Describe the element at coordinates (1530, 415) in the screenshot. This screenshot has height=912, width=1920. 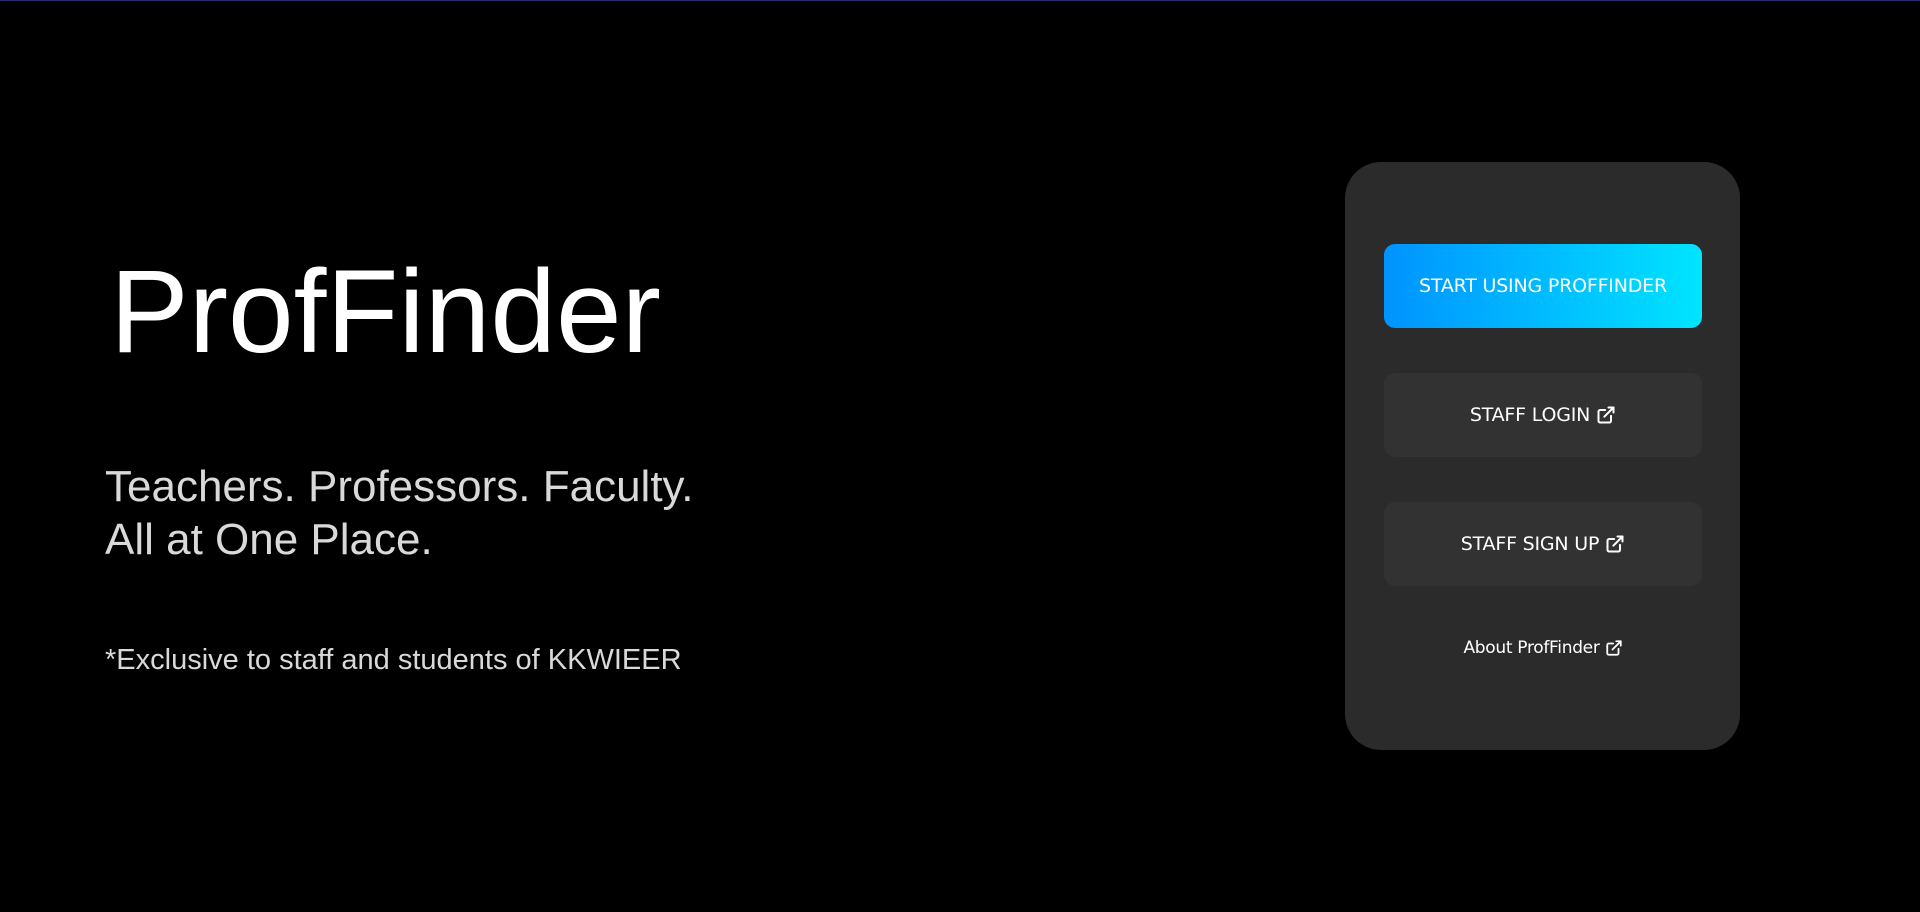
I see `staff-login-label: STAFF LOGIN` at that location.